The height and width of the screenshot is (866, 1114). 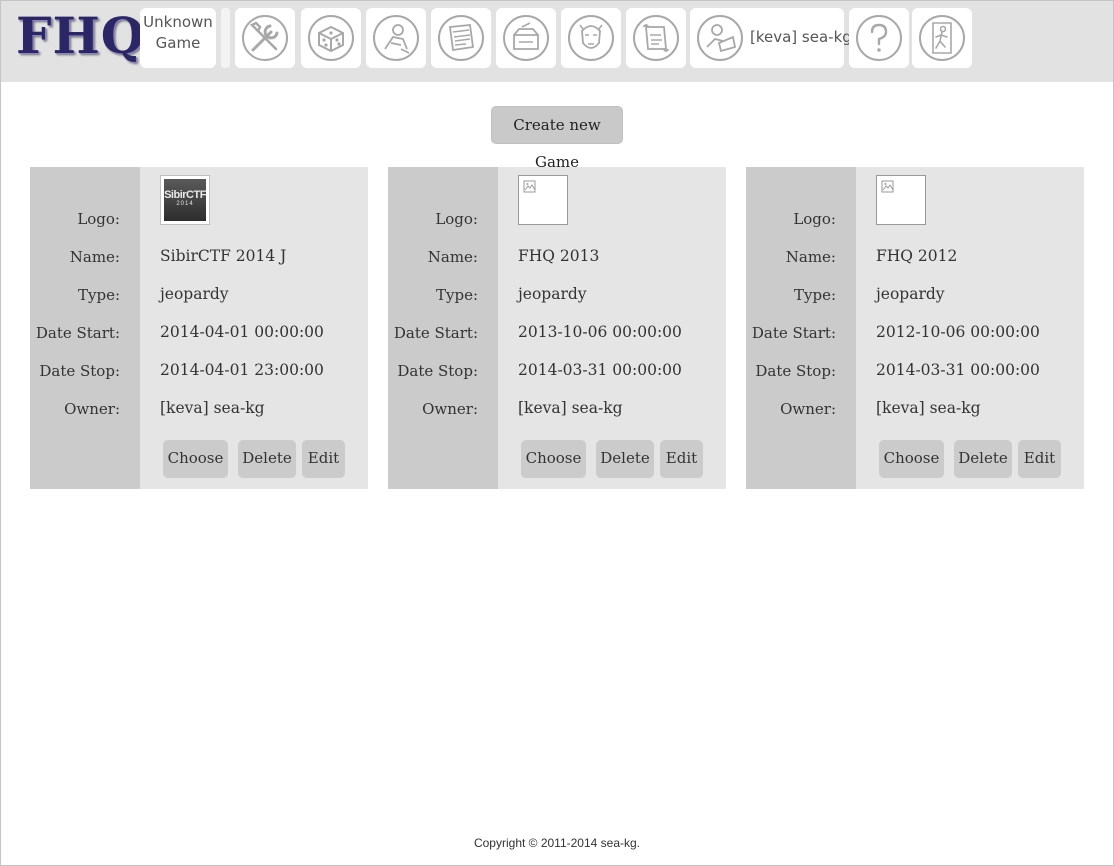 I want to click on nav-user-profile-button: [keva] sea-kg, so click(x=771, y=38).